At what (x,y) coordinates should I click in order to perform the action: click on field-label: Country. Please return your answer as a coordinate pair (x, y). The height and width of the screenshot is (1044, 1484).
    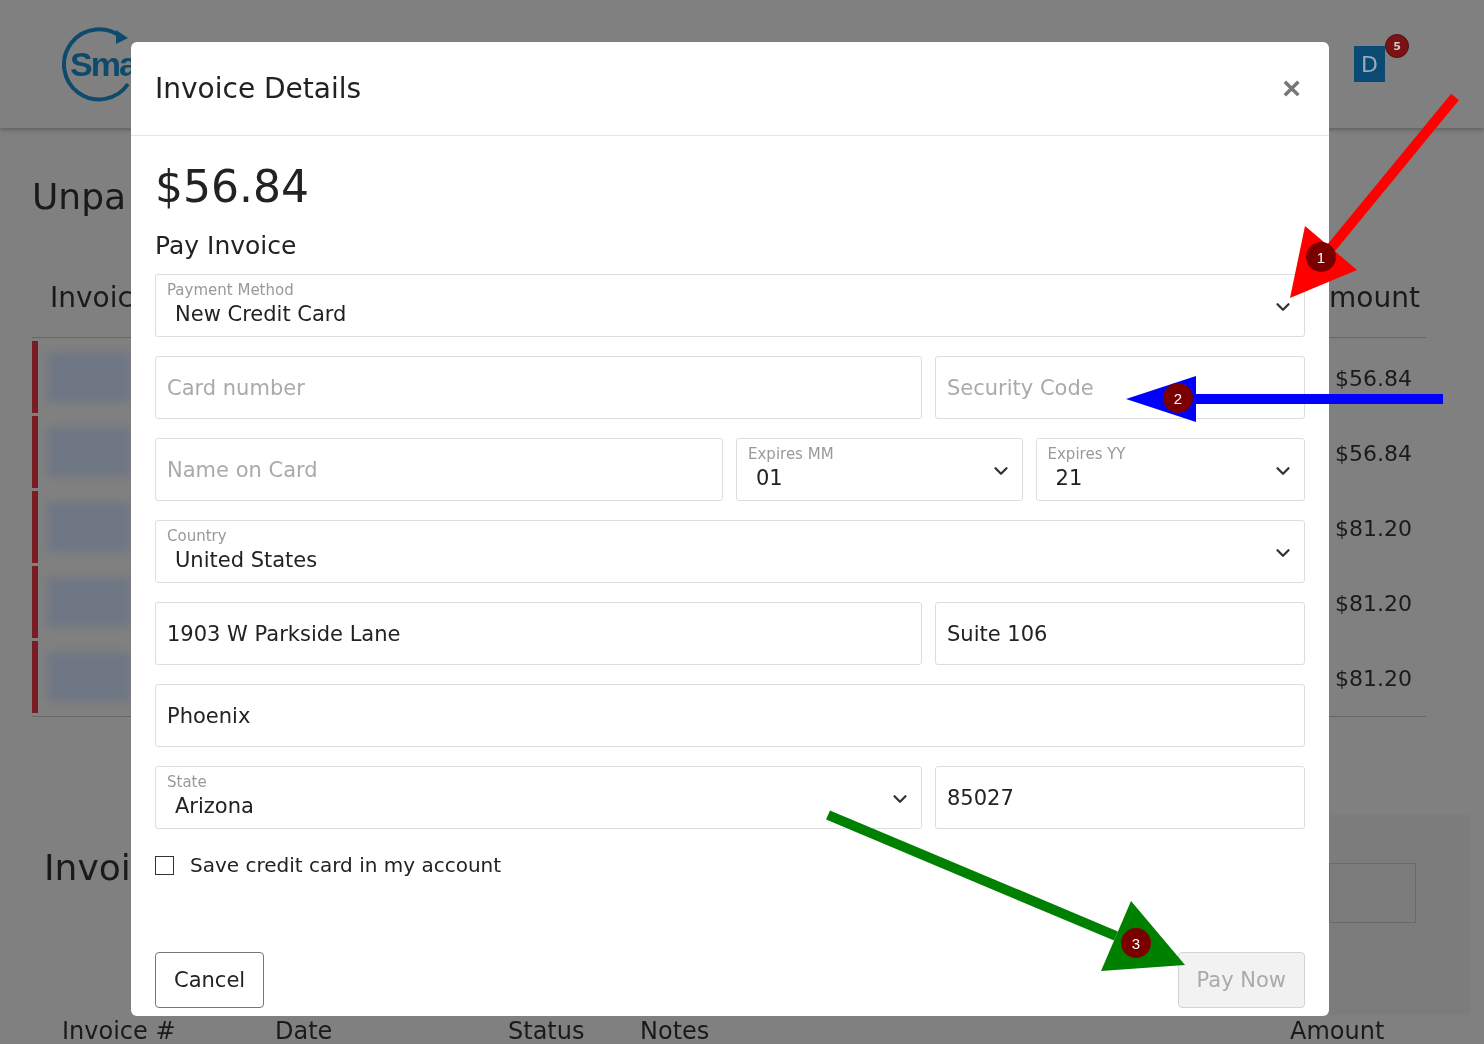
    Looking at the image, I should click on (197, 536).